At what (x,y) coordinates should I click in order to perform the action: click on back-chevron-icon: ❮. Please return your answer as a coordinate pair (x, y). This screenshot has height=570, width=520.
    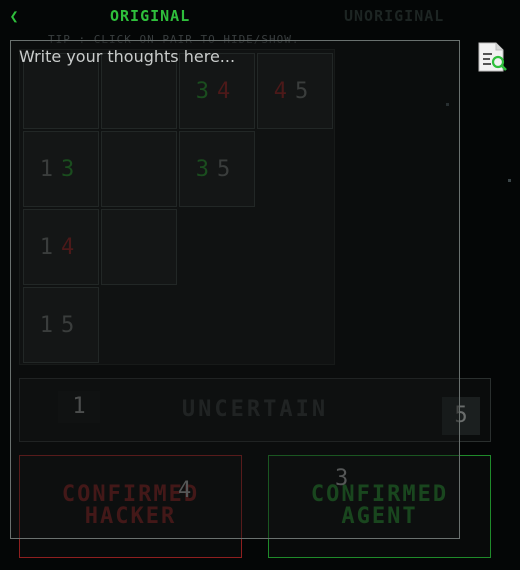
    Looking at the image, I should click on (14, 16).